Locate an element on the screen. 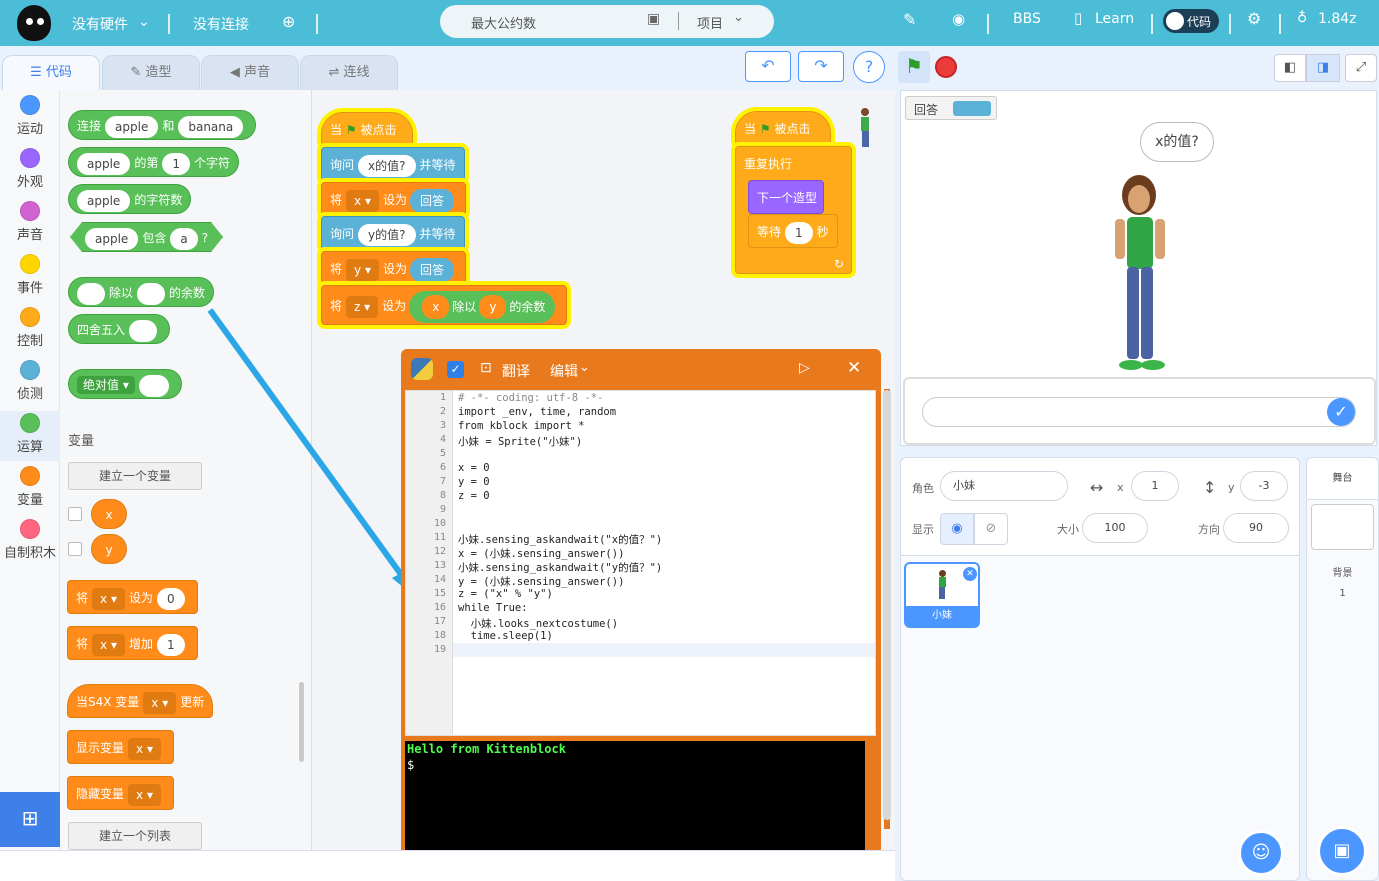  show-variable-block: 显示变量 x ▾ is located at coordinates (120, 747).